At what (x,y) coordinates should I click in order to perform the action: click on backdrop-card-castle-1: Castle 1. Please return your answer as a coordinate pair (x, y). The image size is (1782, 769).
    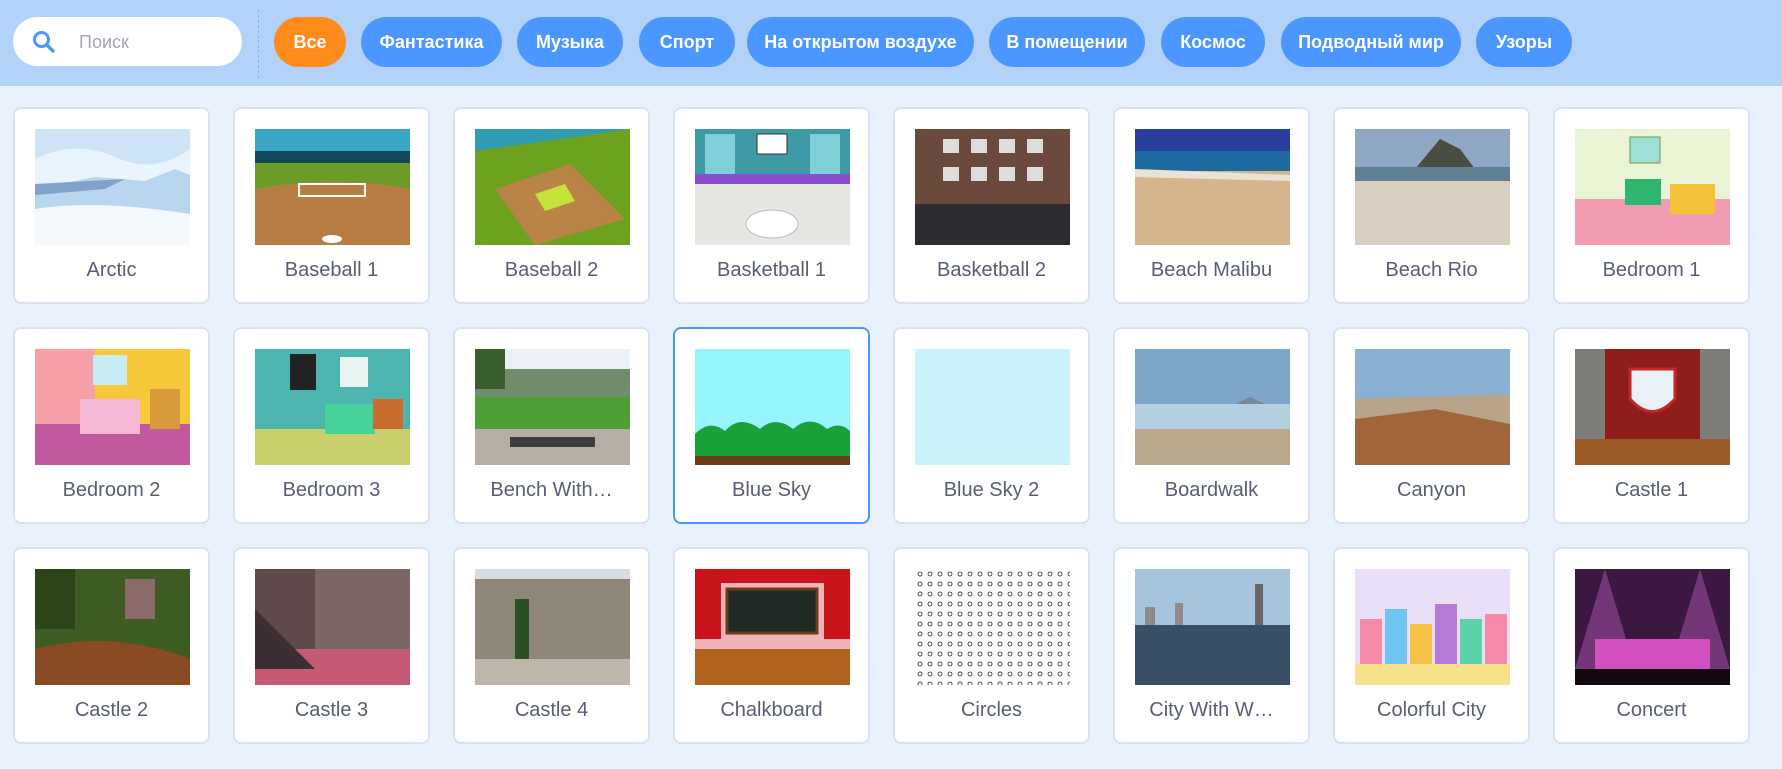
    Looking at the image, I should click on (1651, 425).